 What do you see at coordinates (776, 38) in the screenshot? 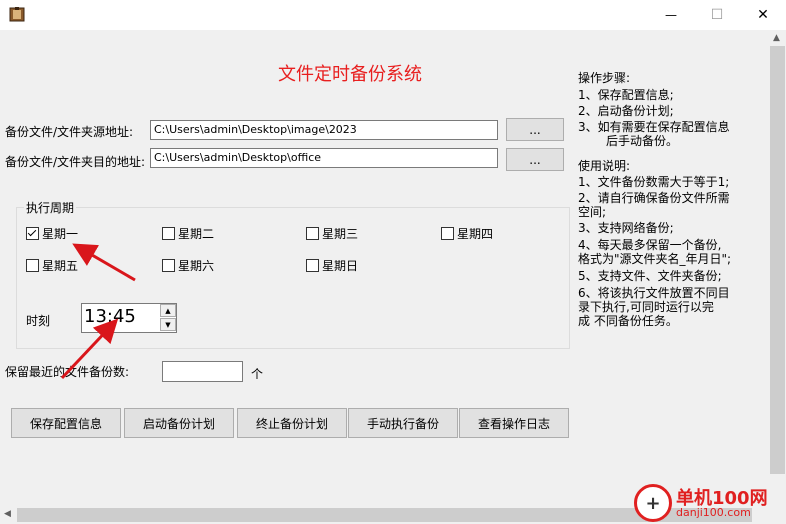
I see `scroll-up-icon: ▲` at bounding box center [776, 38].